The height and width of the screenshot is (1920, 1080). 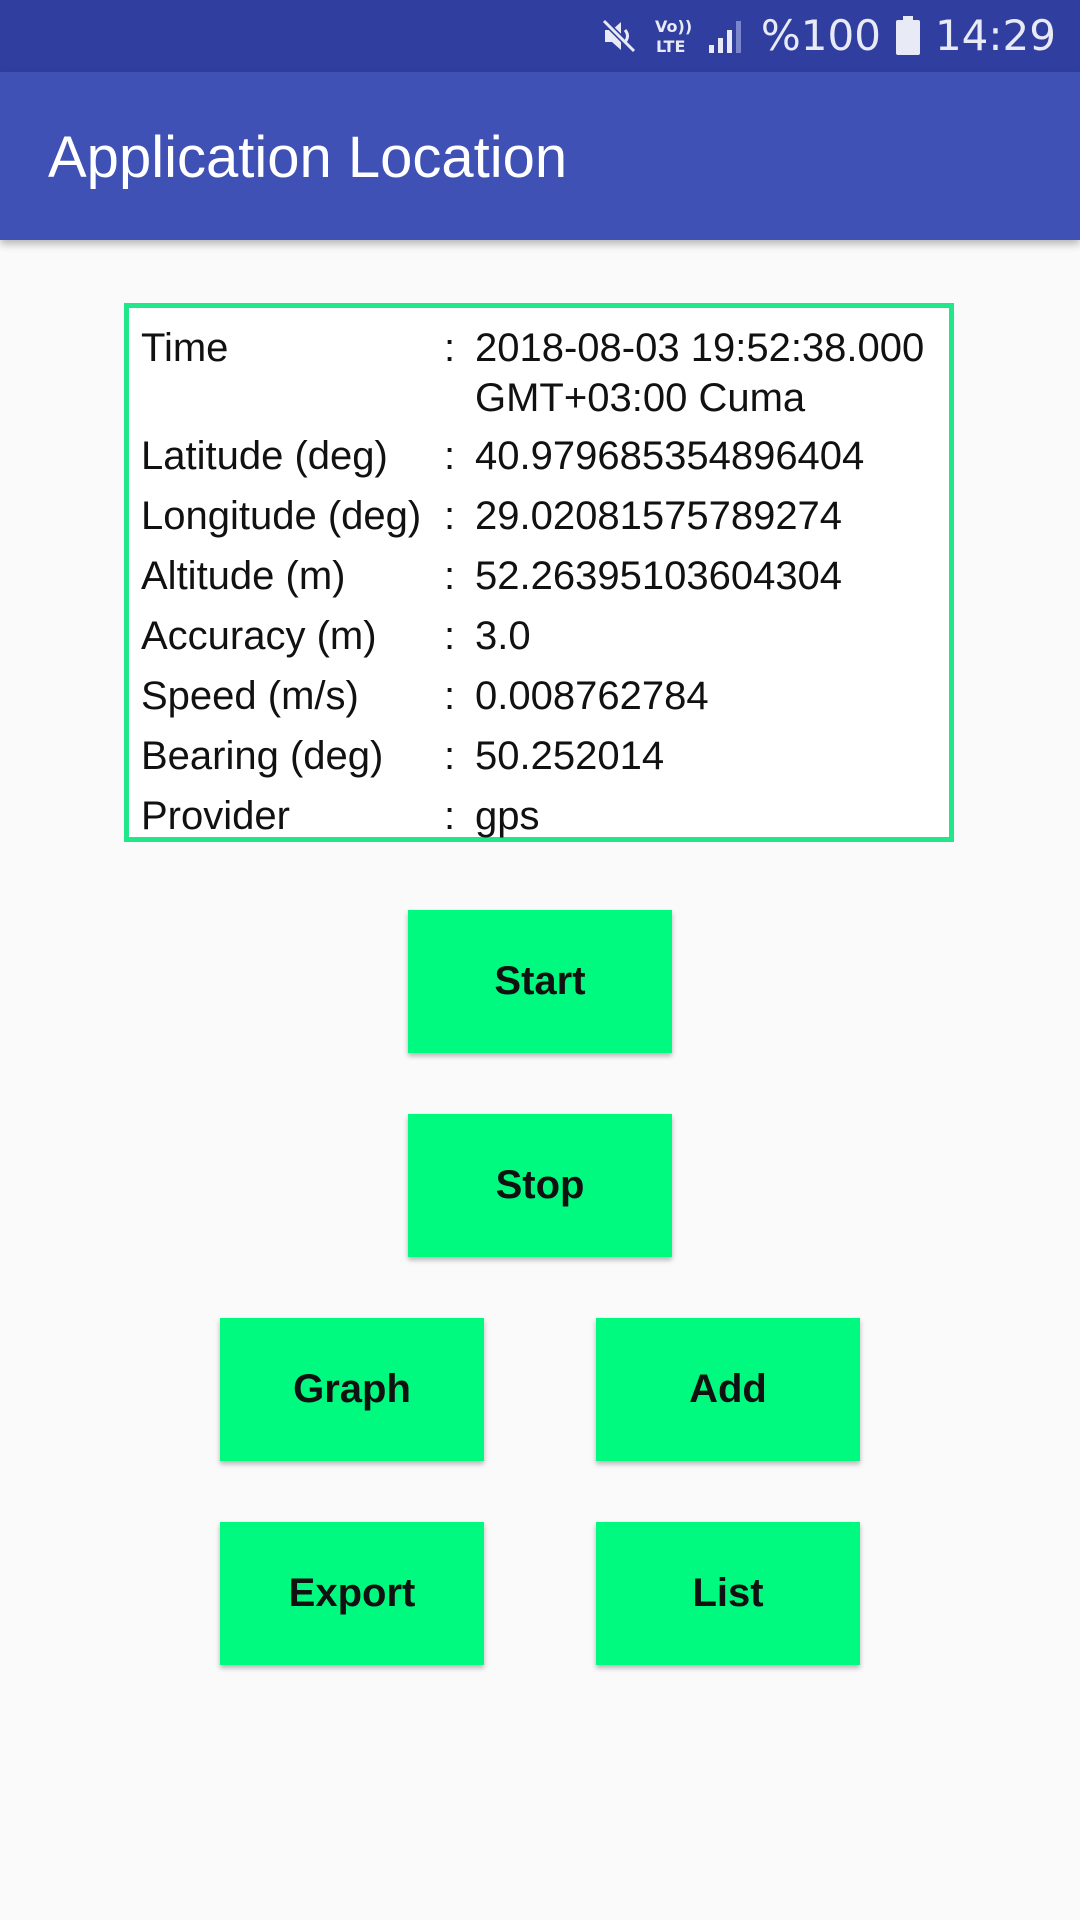 What do you see at coordinates (673, 26) in the screenshot?
I see `svg-text: Vo))` at bounding box center [673, 26].